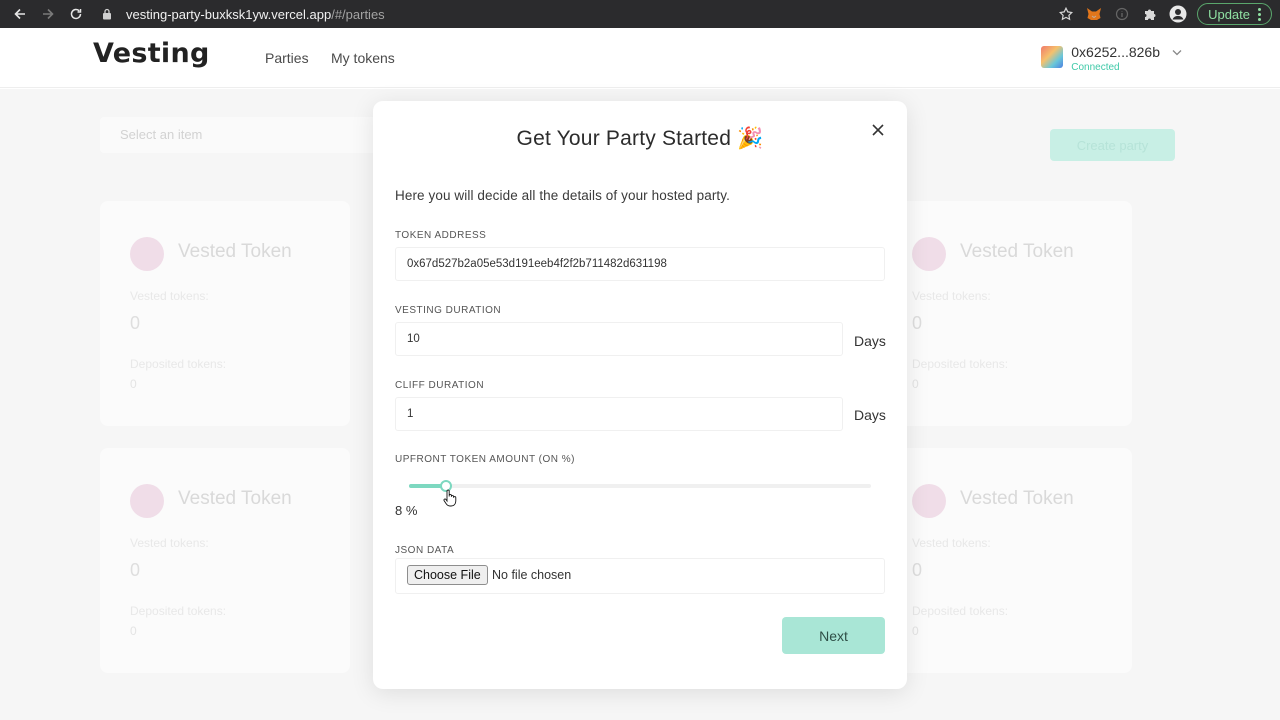 The width and height of the screenshot is (1280, 720). What do you see at coordinates (1177, 53) in the screenshot?
I see `chevron-down-icon` at bounding box center [1177, 53].